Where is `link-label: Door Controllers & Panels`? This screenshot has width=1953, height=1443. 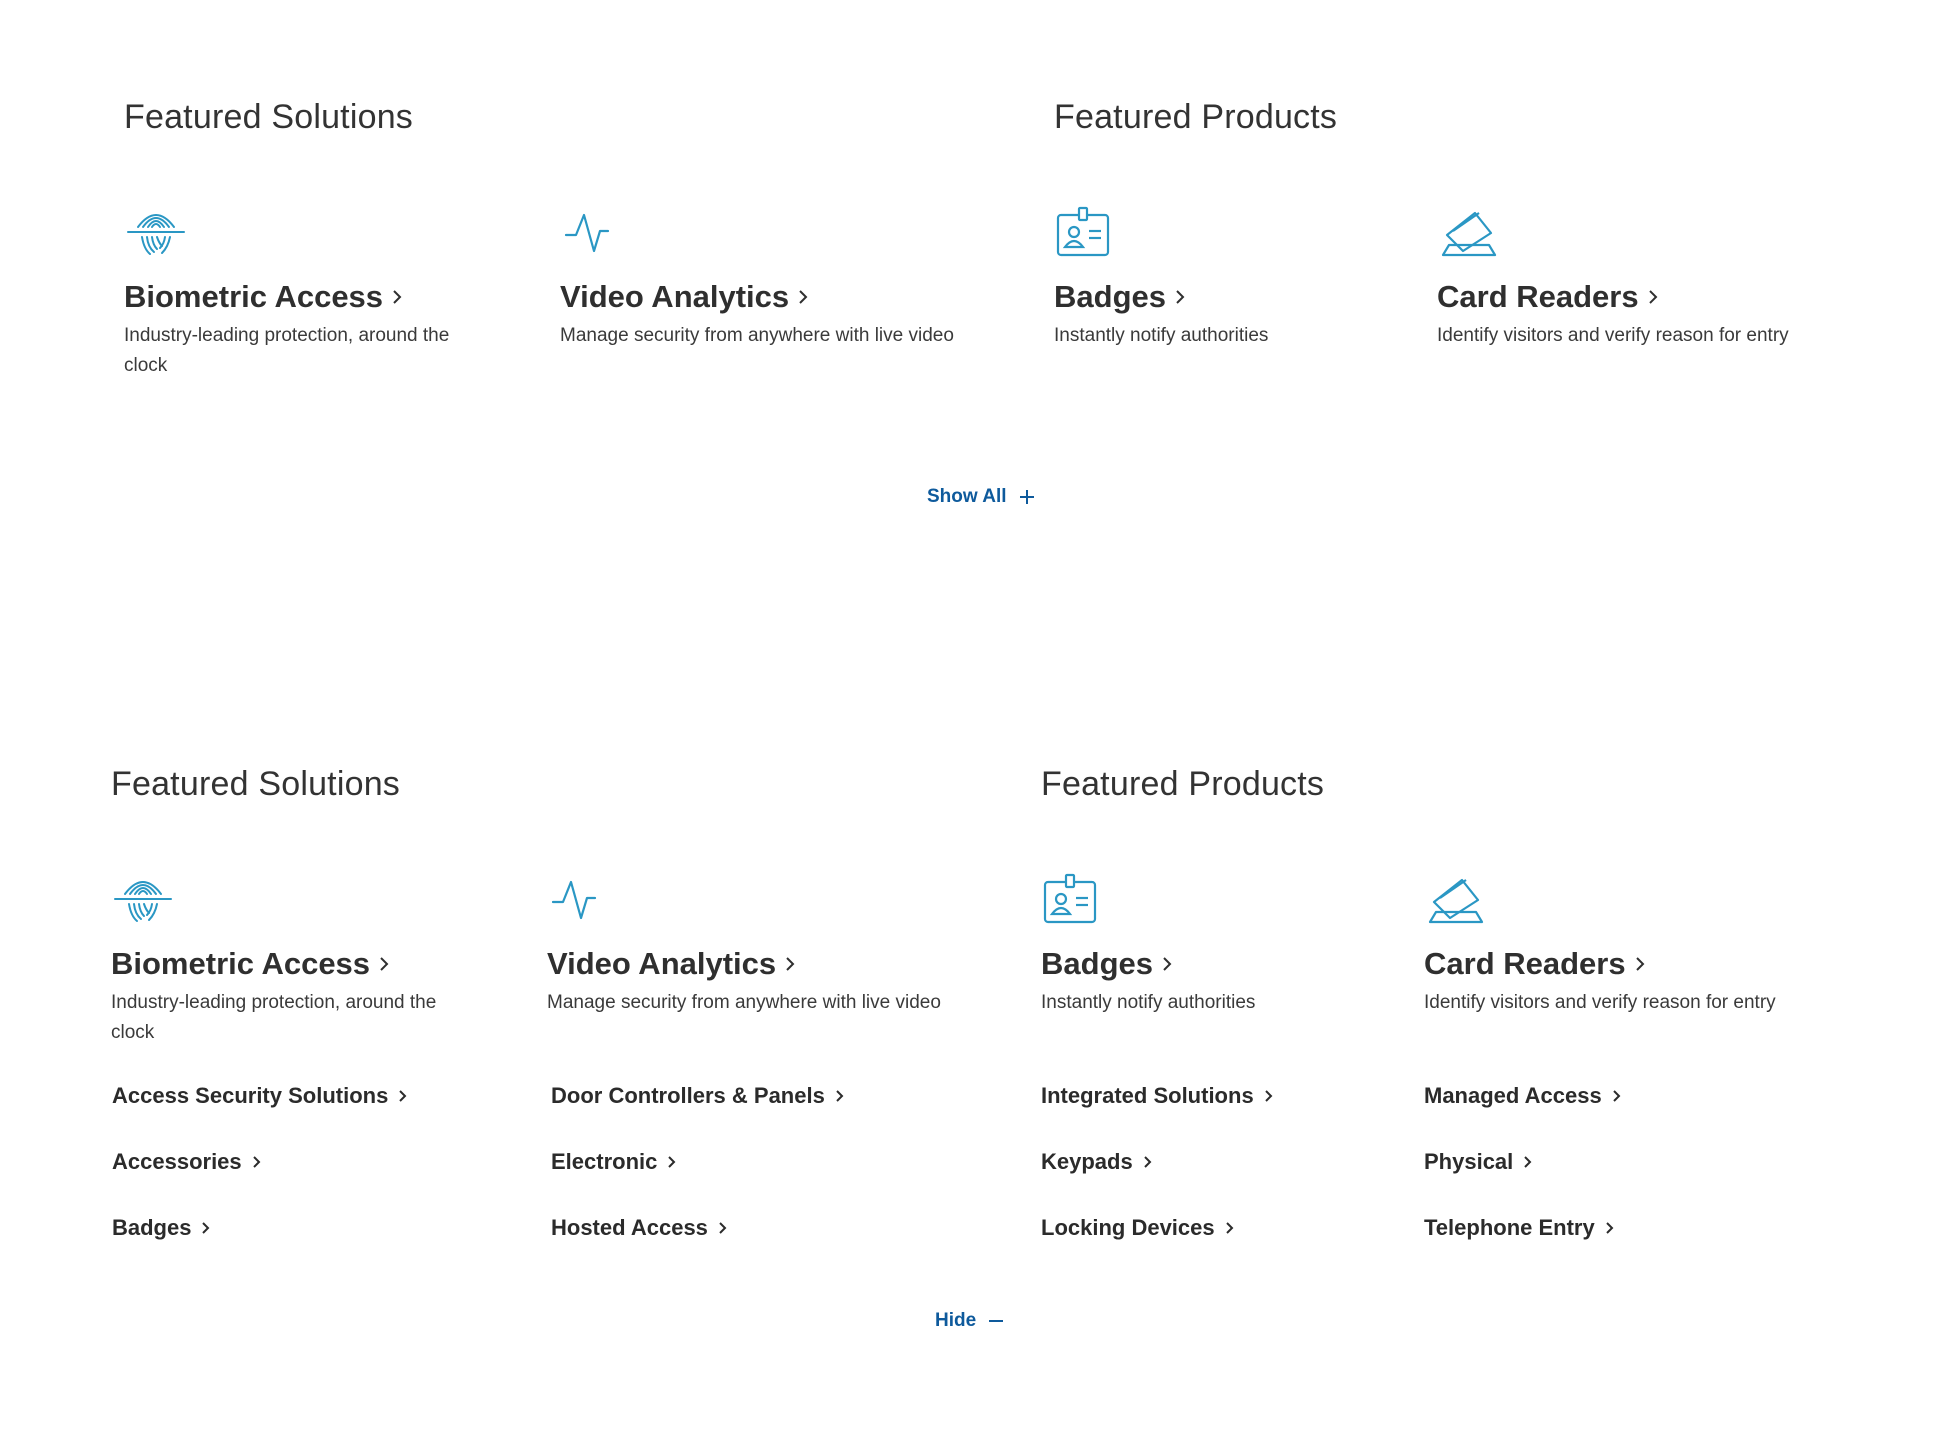
link-label: Door Controllers & Panels is located at coordinates (688, 1095).